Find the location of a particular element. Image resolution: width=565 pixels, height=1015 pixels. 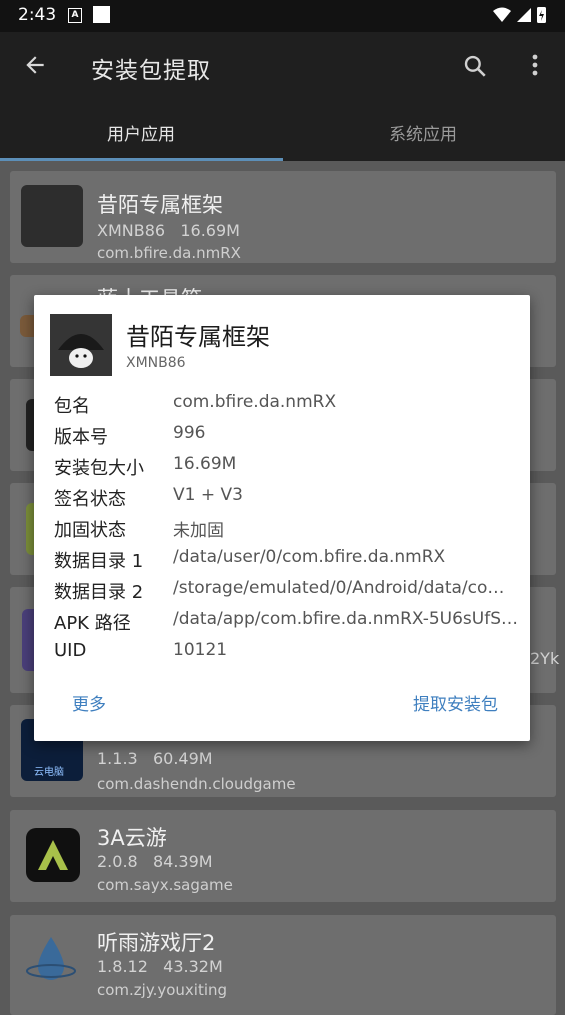

info-label: UID is located at coordinates (70, 650).